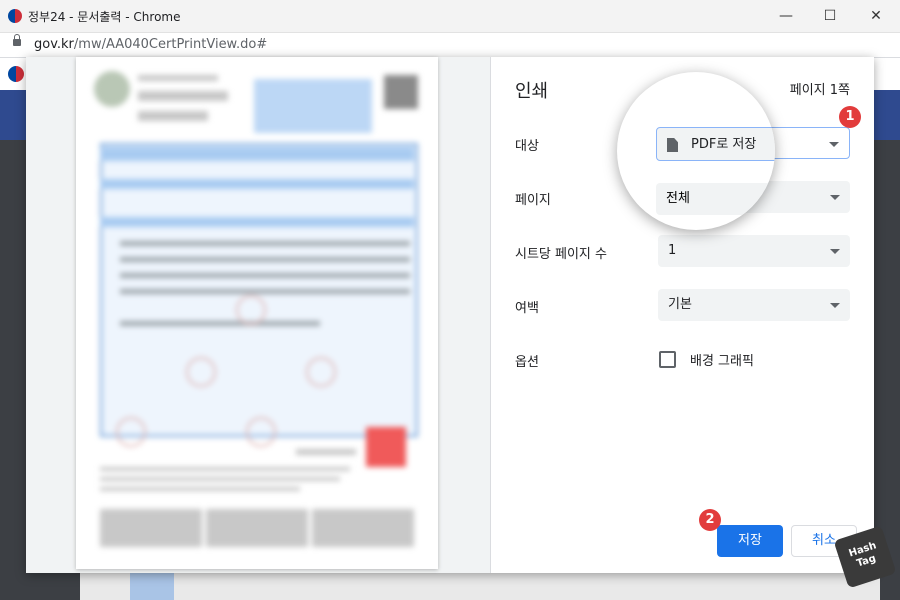 This screenshot has height=600, width=900. Describe the element at coordinates (386, 447) in the screenshot. I see `doc-official-stamp` at that location.